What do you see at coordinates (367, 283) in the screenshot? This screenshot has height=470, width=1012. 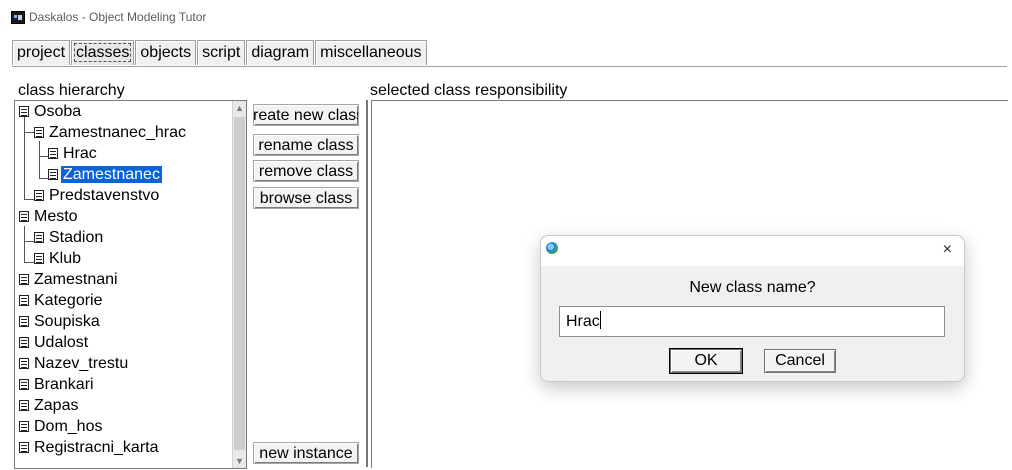 I see `panel-splitter` at bounding box center [367, 283].